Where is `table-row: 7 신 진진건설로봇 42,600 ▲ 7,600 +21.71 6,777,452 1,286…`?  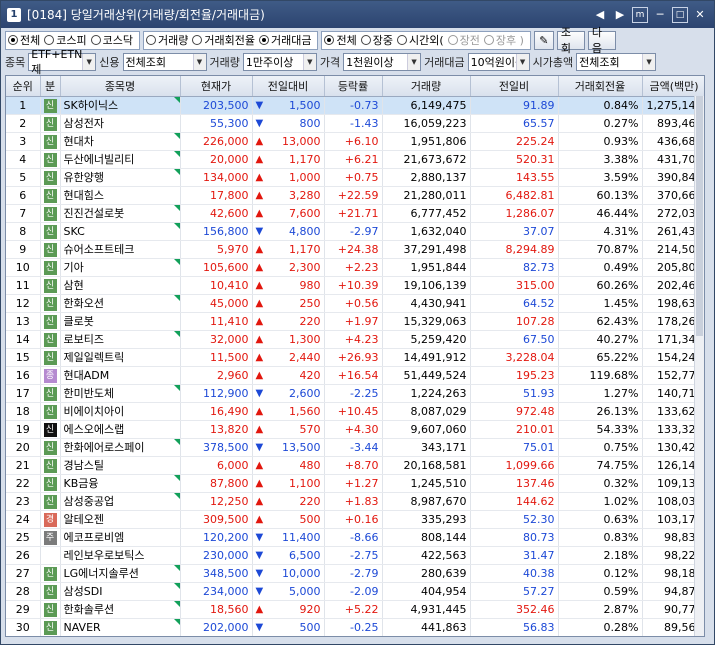
table-row: 7 신 진진건설로봇 42,600 ▲ 7,600 +21.71 6,777,452 1,286… is located at coordinates (355, 213).